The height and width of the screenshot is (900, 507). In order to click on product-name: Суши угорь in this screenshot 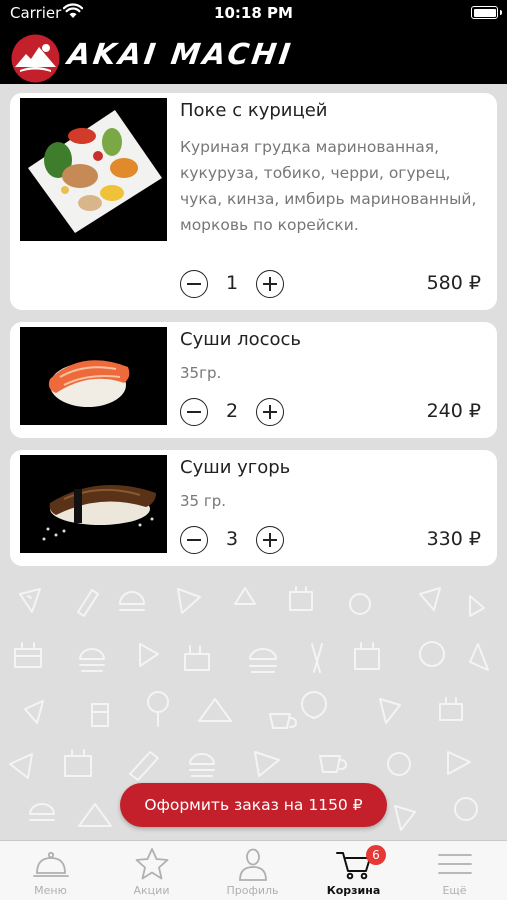, I will do `click(235, 467)`.